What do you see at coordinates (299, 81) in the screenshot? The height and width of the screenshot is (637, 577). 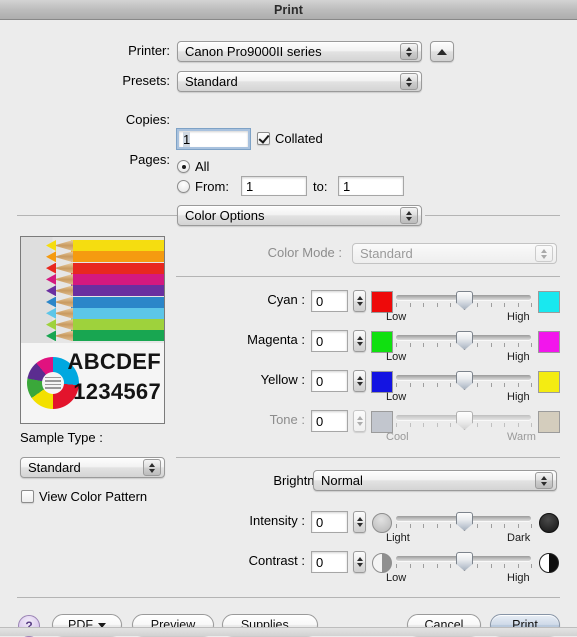 I see `presets-select: Standard` at bounding box center [299, 81].